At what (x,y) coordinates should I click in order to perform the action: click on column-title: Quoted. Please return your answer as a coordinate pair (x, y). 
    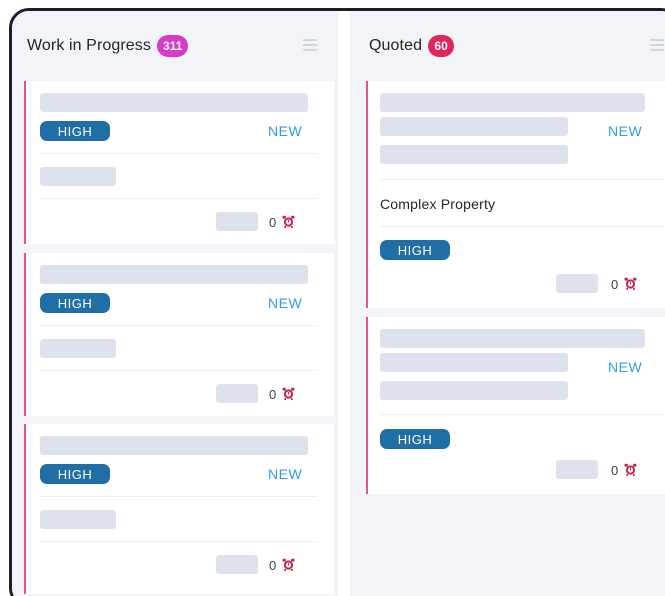
    Looking at the image, I should click on (396, 45).